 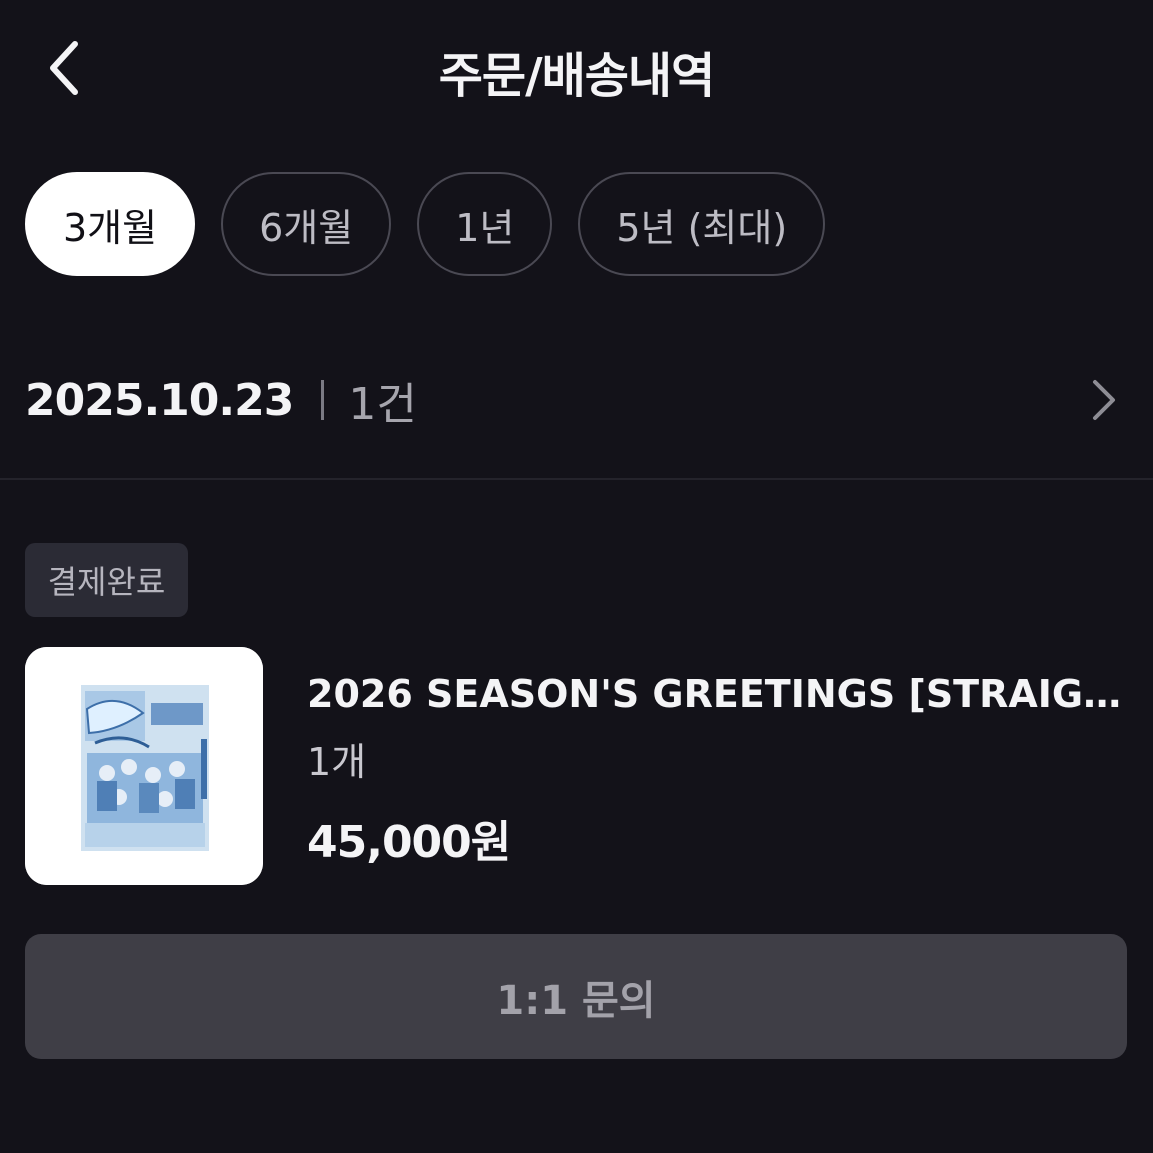 What do you see at coordinates (576, 996) in the screenshot?
I see `inquiry-button: 1:1 문의` at bounding box center [576, 996].